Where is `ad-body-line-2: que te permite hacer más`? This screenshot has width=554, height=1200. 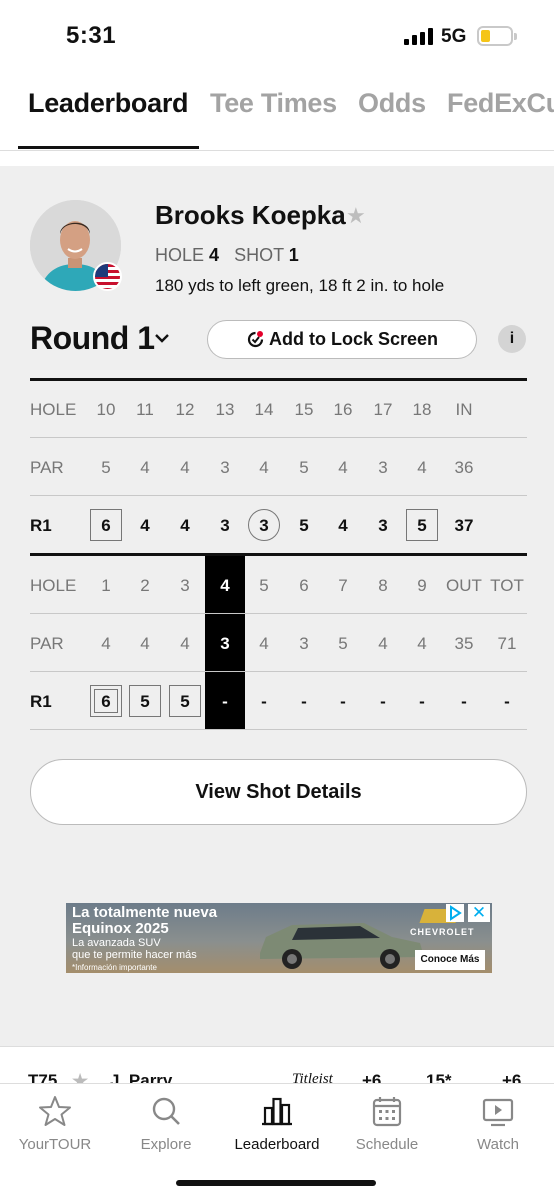 ad-body-line-2: que te permite hacer más is located at coordinates (134, 955).